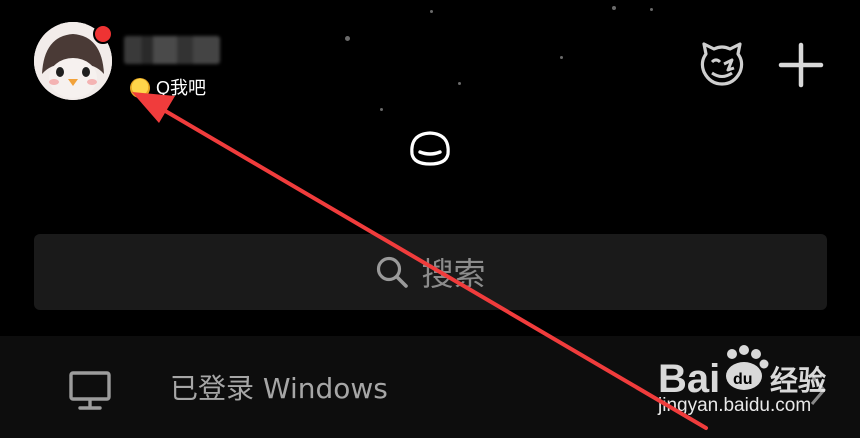  I want to click on status-row: Q我吧, so click(168, 88).